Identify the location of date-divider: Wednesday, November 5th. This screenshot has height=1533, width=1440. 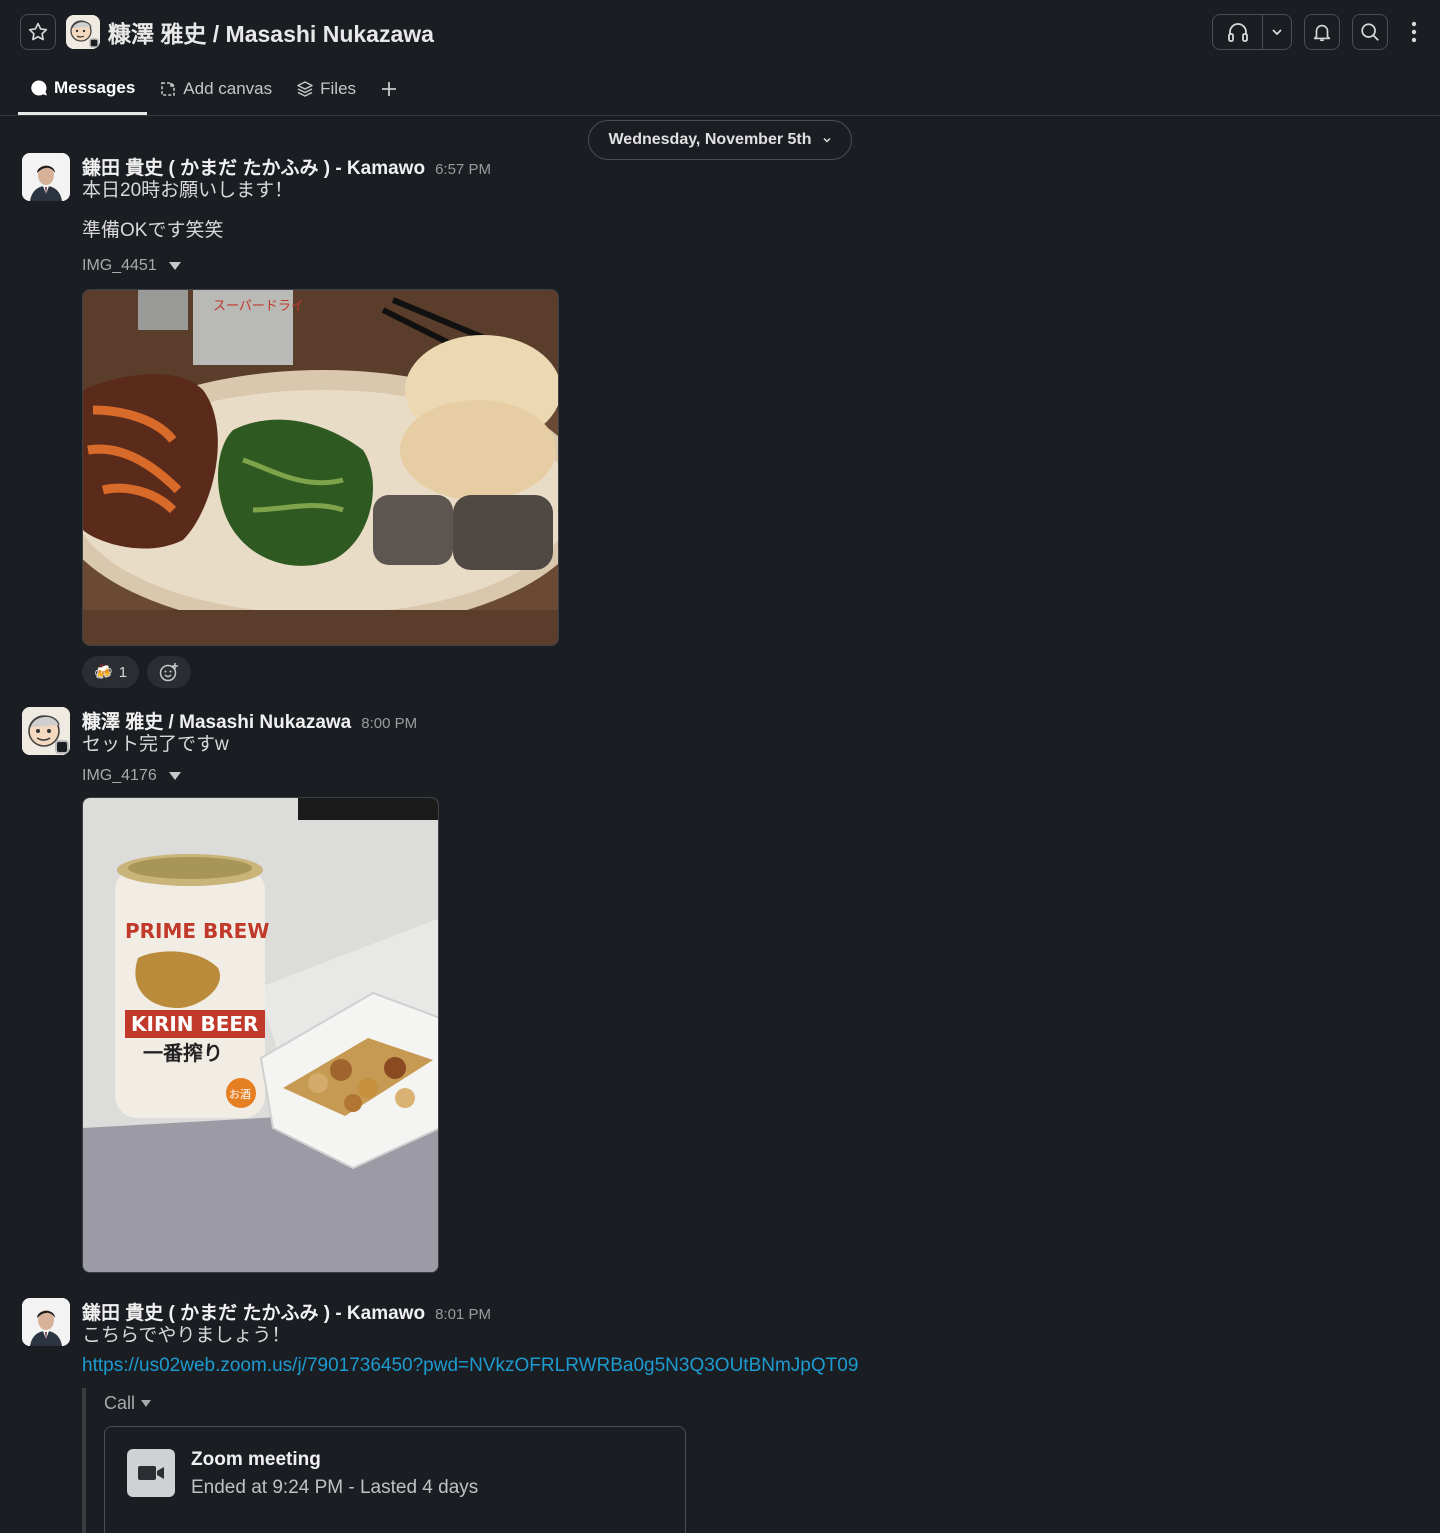
(720, 140).